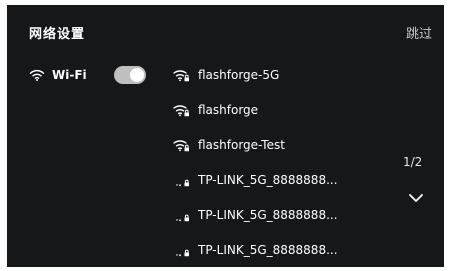 The width and height of the screenshot is (451, 271). Describe the element at coordinates (413, 162) in the screenshot. I see `page-indicator: 1/2` at that location.